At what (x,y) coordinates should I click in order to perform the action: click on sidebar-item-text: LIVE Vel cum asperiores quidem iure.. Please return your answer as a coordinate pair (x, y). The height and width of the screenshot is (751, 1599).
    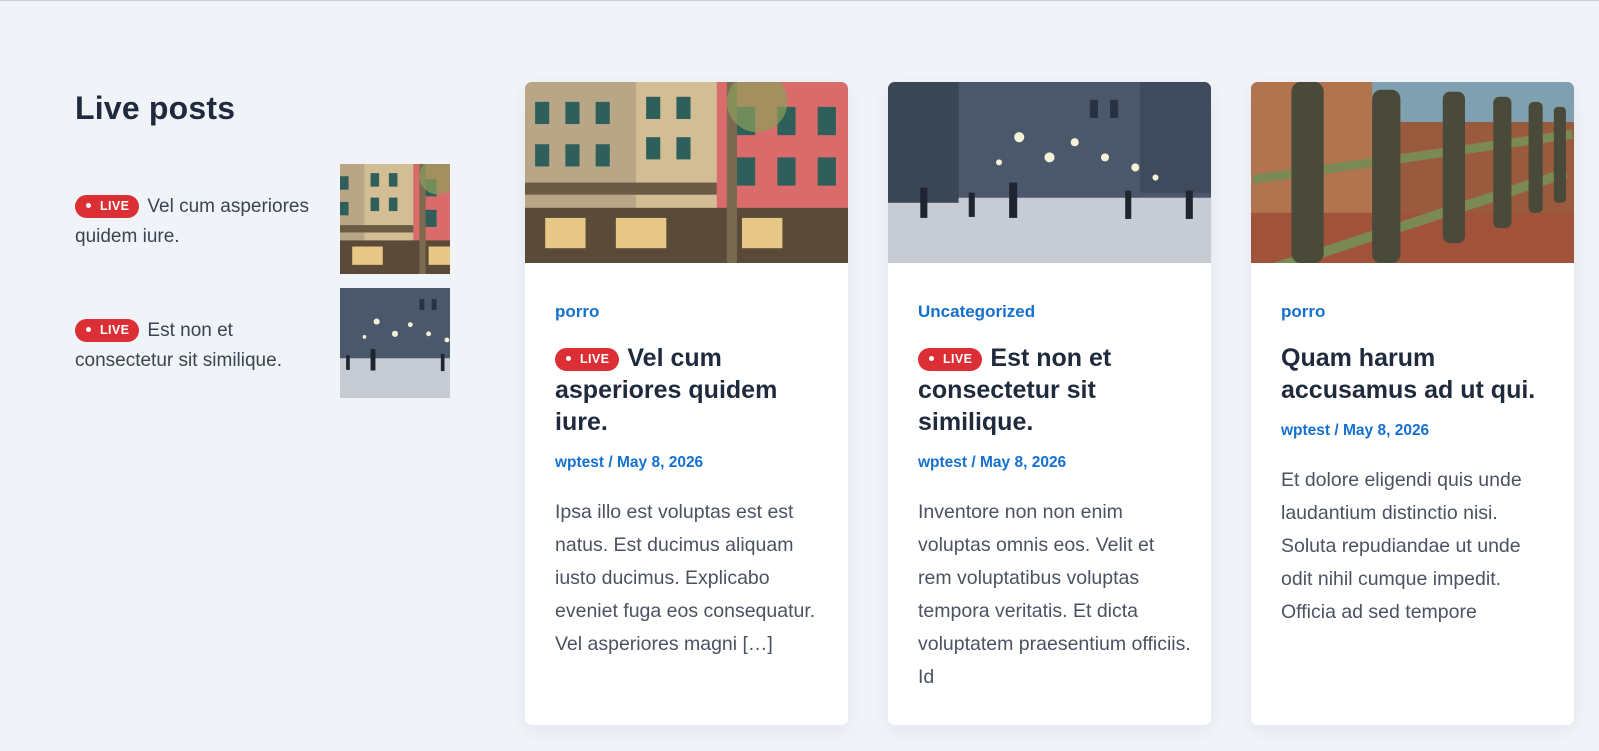
    Looking at the image, I should click on (202, 222).